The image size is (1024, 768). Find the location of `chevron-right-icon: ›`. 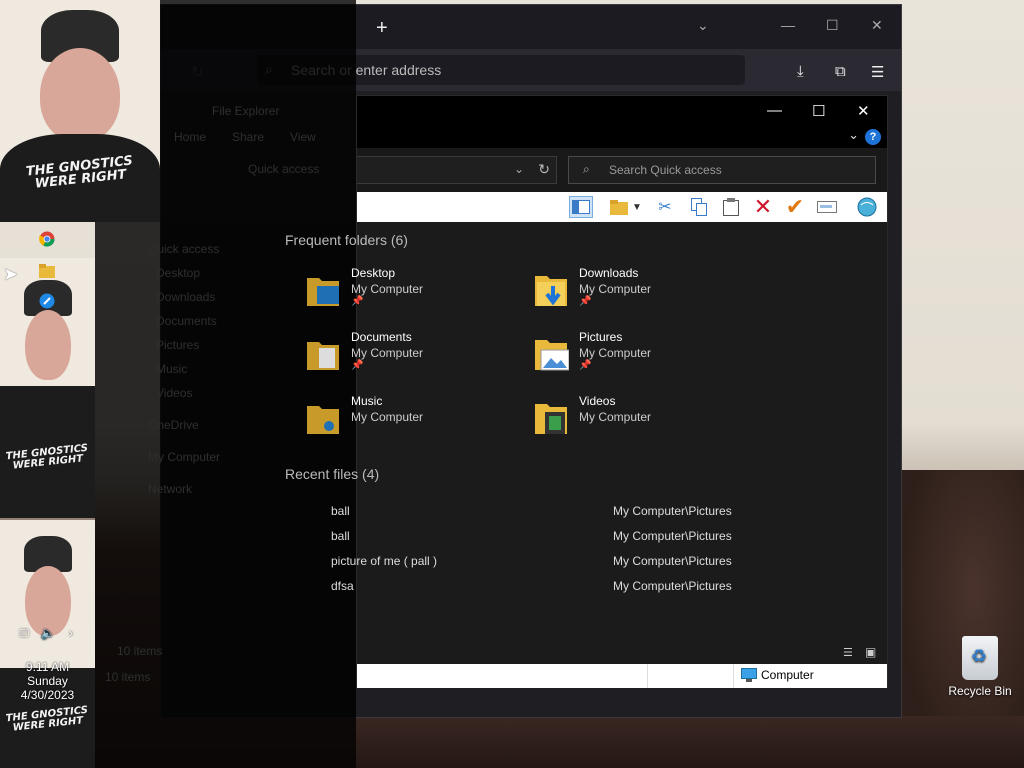

chevron-right-icon: › is located at coordinates (71, 633).